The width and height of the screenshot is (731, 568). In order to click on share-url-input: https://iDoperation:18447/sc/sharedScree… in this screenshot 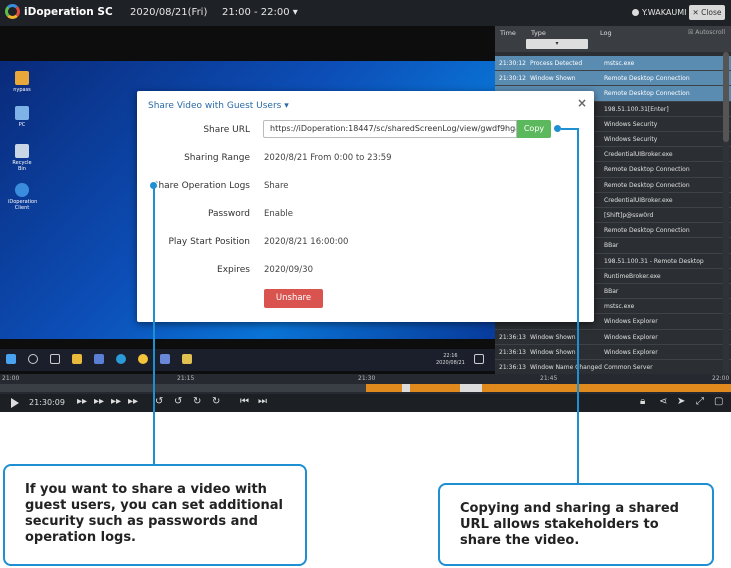, I will do `click(390, 129)`.